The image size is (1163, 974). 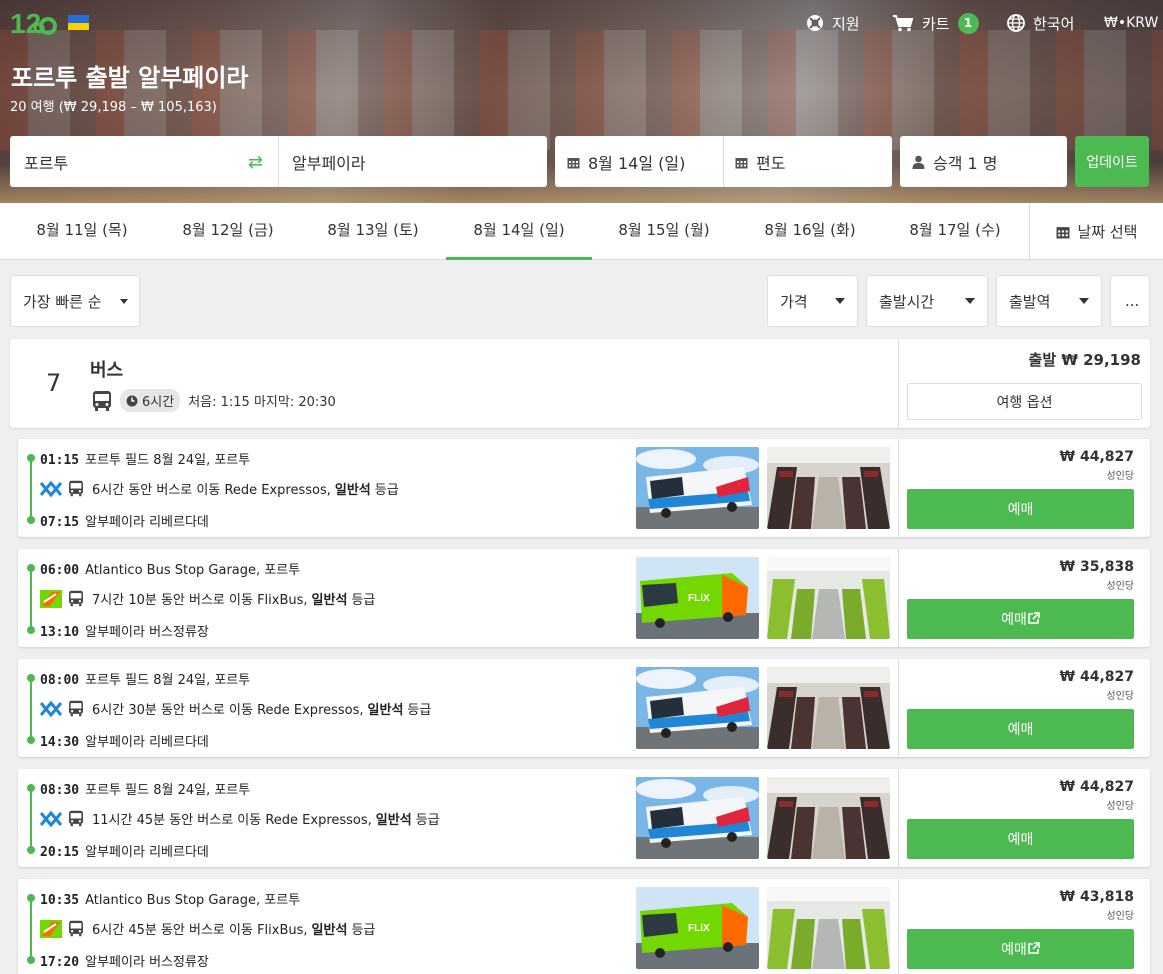 I want to click on book-label: 예매, so click(x=1020, y=730).